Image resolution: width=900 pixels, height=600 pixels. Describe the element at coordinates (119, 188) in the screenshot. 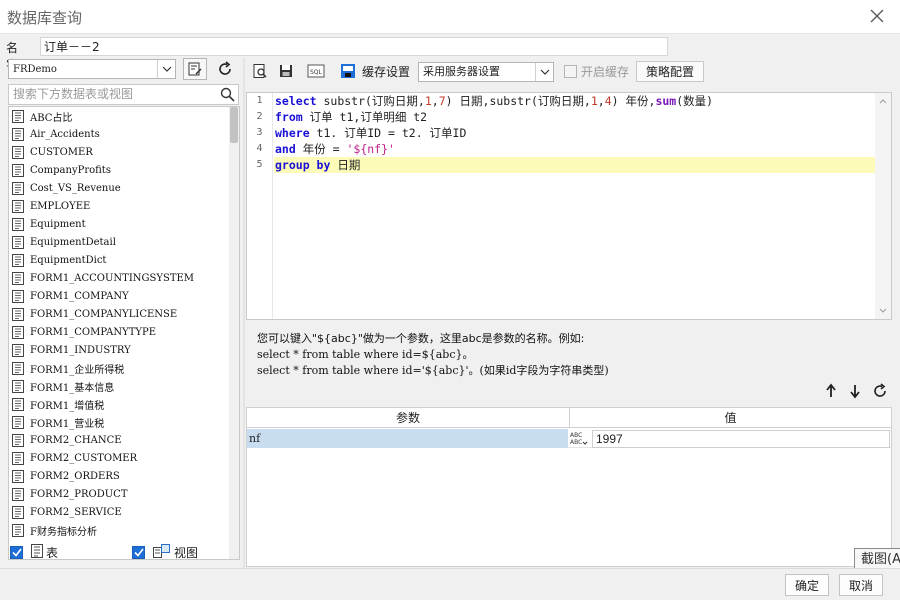

I see `list-item: Cost_VS_Revenue` at that location.